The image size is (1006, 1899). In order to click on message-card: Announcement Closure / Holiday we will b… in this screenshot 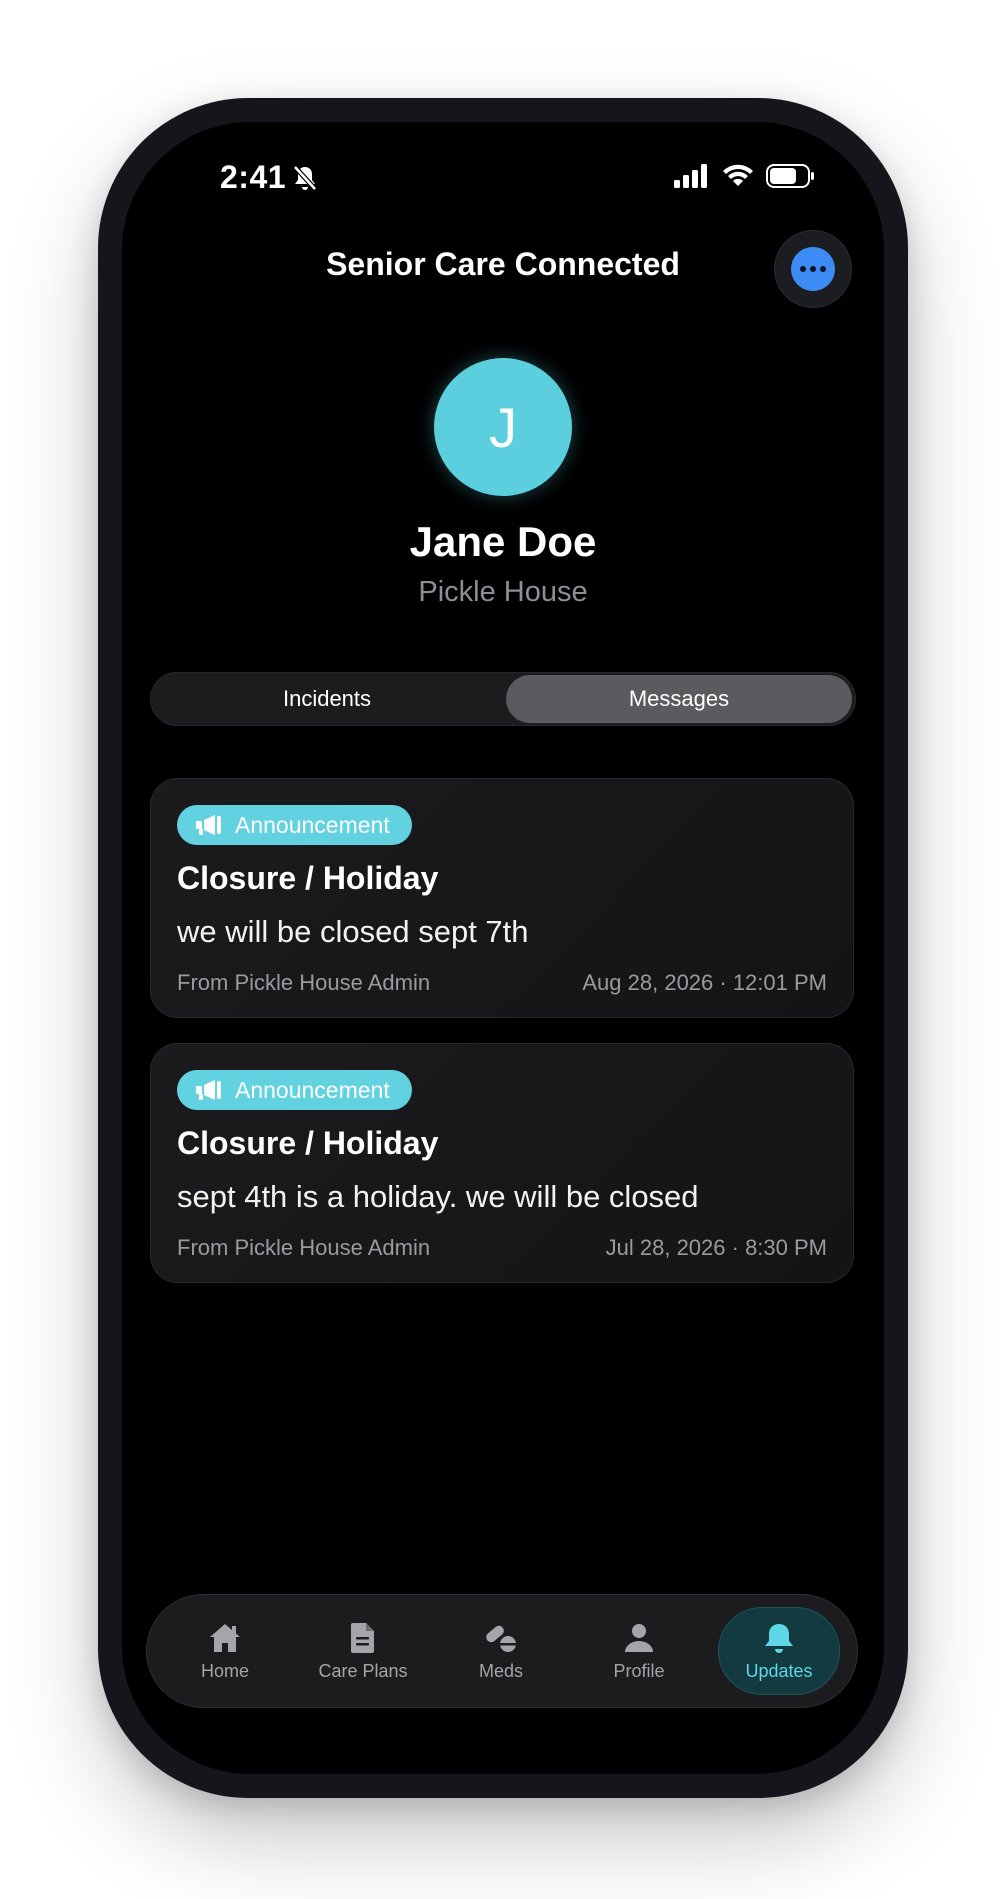, I will do `click(502, 898)`.